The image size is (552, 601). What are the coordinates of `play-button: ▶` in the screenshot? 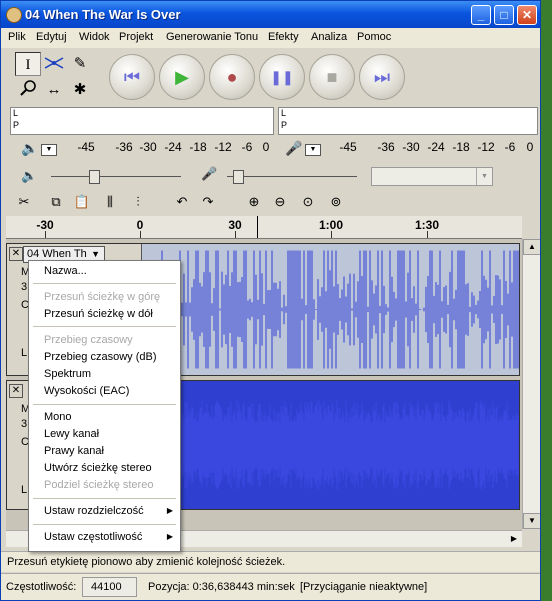 It's located at (182, 77).